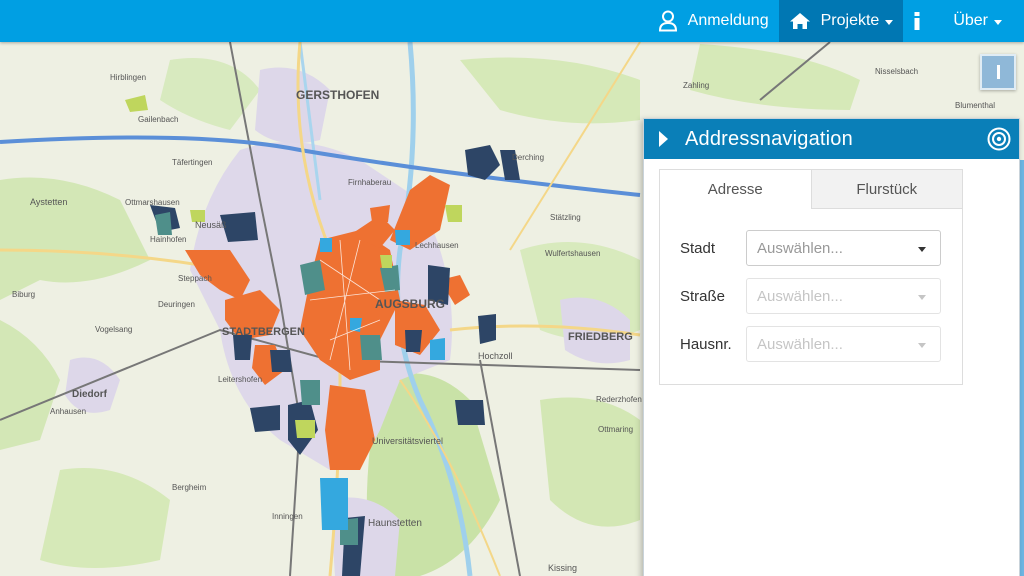 The width and height of the screenshot is (1024, 576). What do you see at coordinates (395, 523) in the screenshot?
I see `place-label: Haunstetten` at bounding box center [395, 523].